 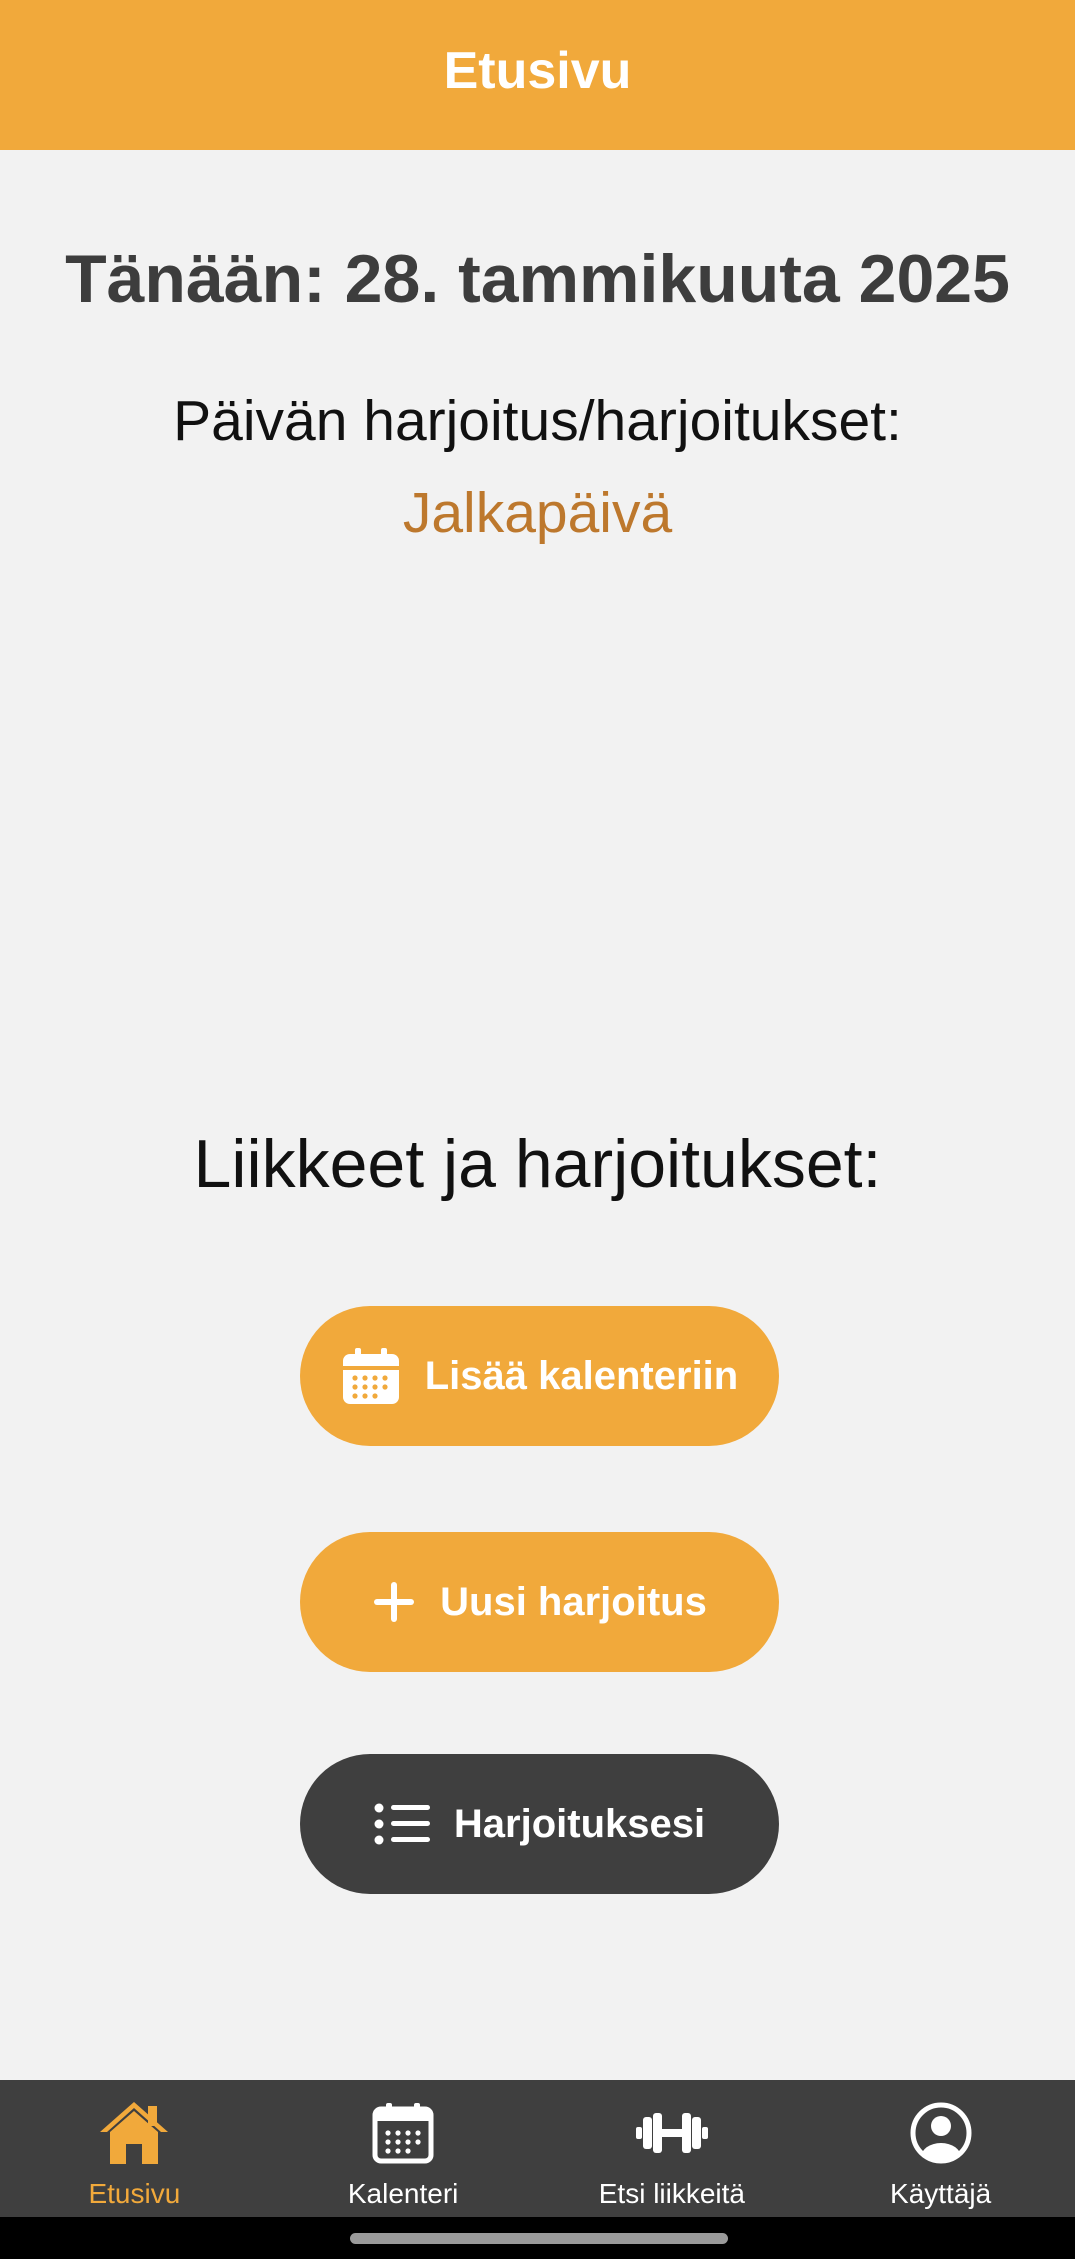 What do you see at coordinates (579, 1823) in the screenshot?
I see `your-workouts-label: Harjoituksesi` at bounding box center [579, 1823].